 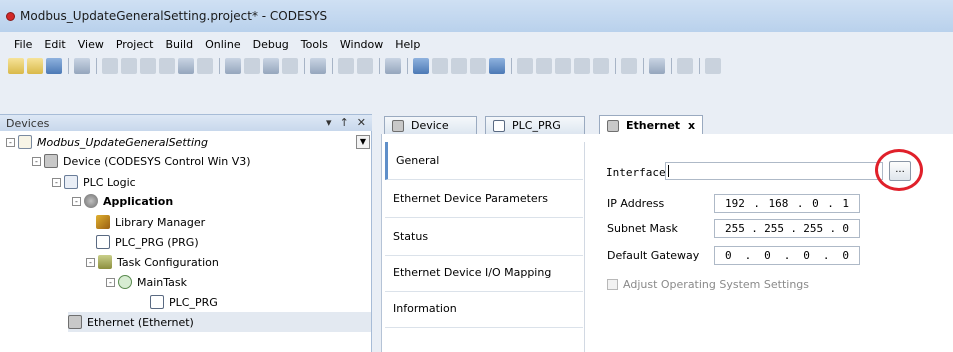 I want to click on paste-icon, so click(x=186, y=66).